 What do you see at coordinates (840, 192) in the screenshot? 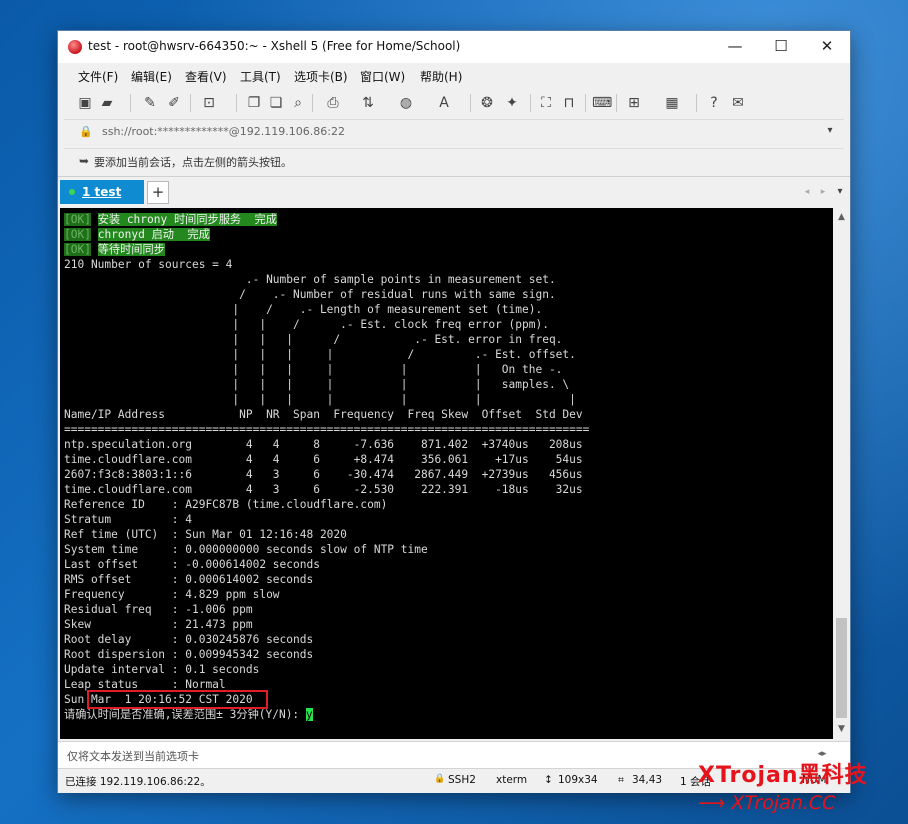
I see `tab-list-icon: ▾` at bounding box center [840, 192].